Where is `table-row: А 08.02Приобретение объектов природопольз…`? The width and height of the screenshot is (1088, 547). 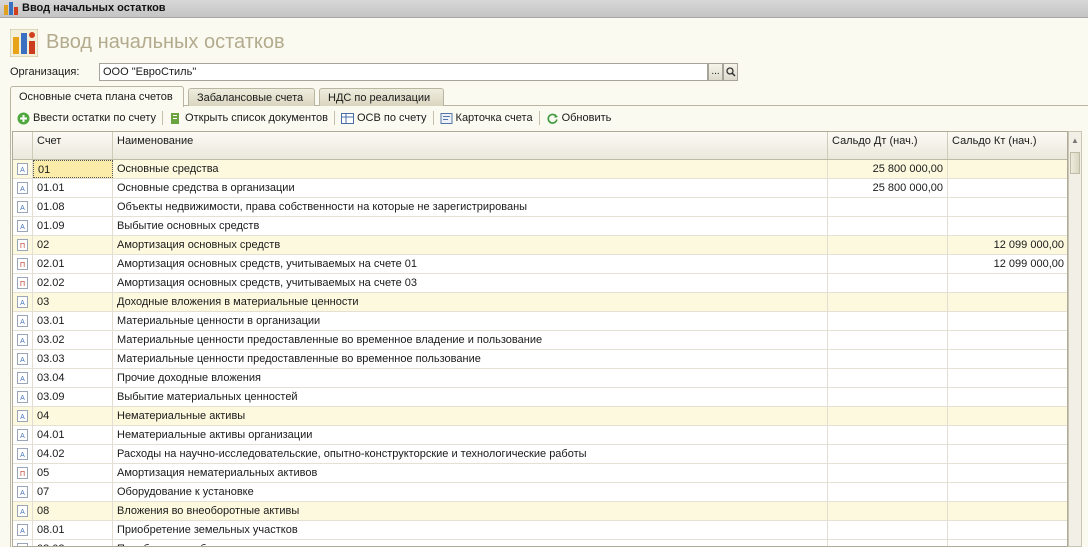
table-row: А 08.02Приобретение объектов природопольз… is located at coordinates (540, 543).